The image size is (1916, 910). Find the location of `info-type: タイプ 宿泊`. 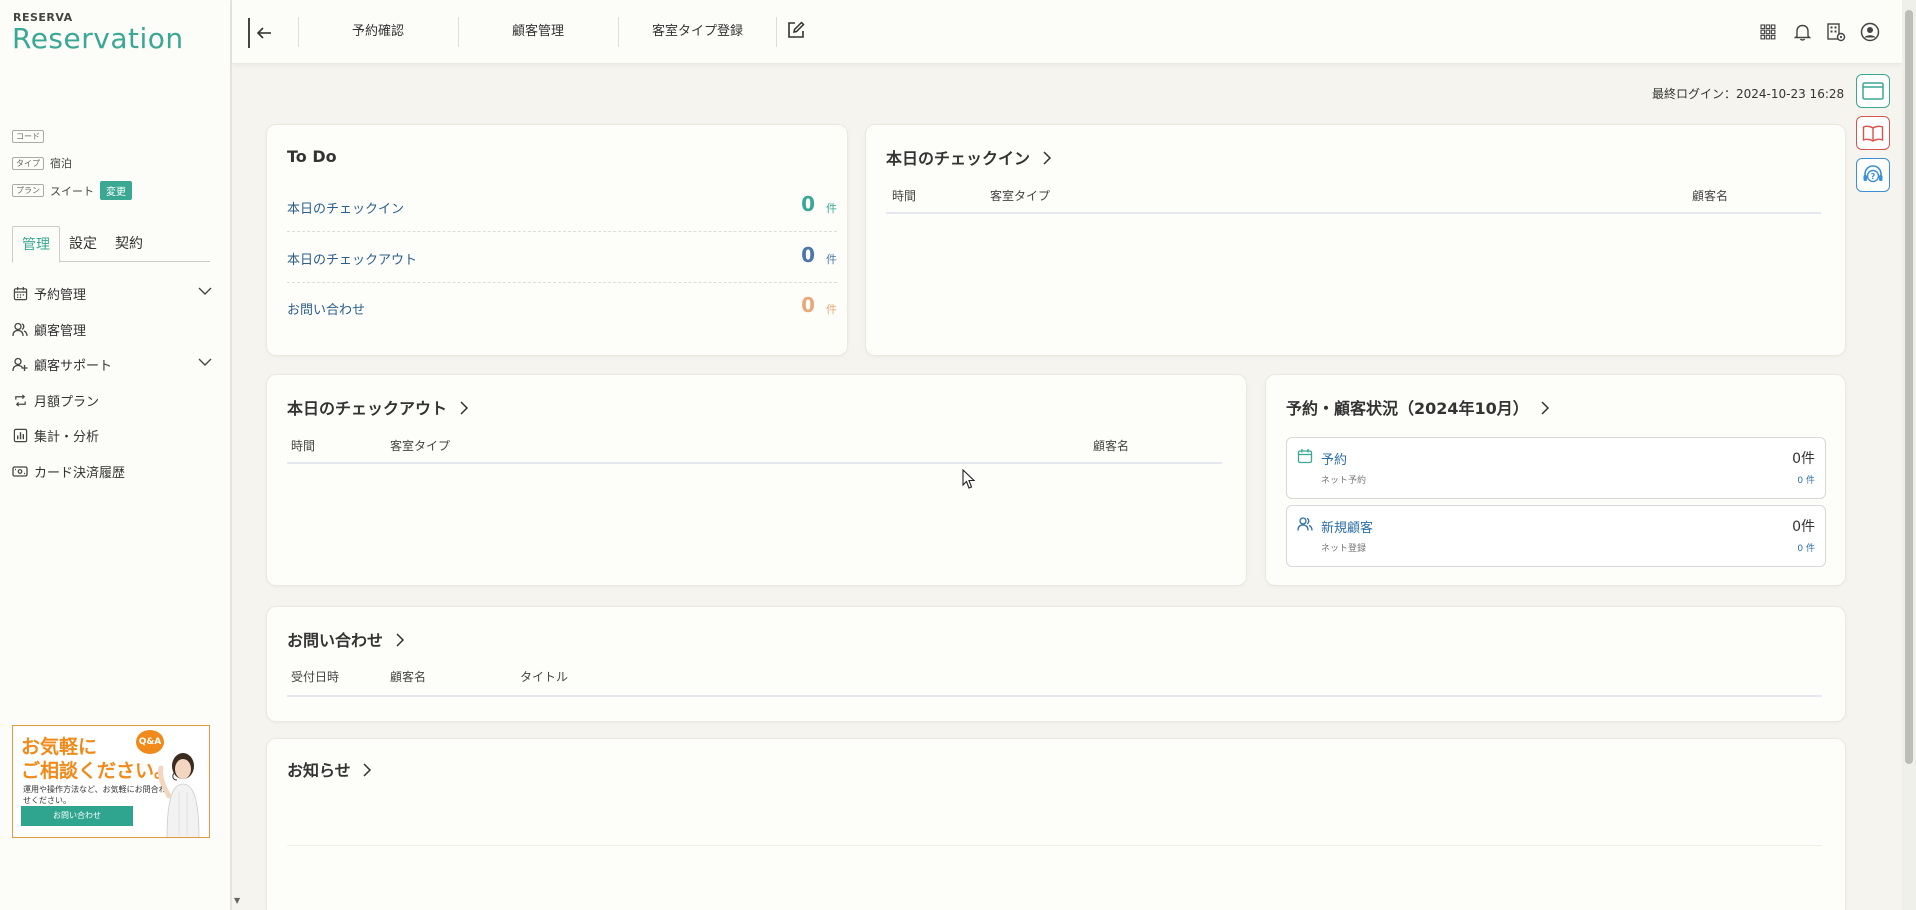

info-type: タイプ 宿泊 is located at coordinates (42, 163).